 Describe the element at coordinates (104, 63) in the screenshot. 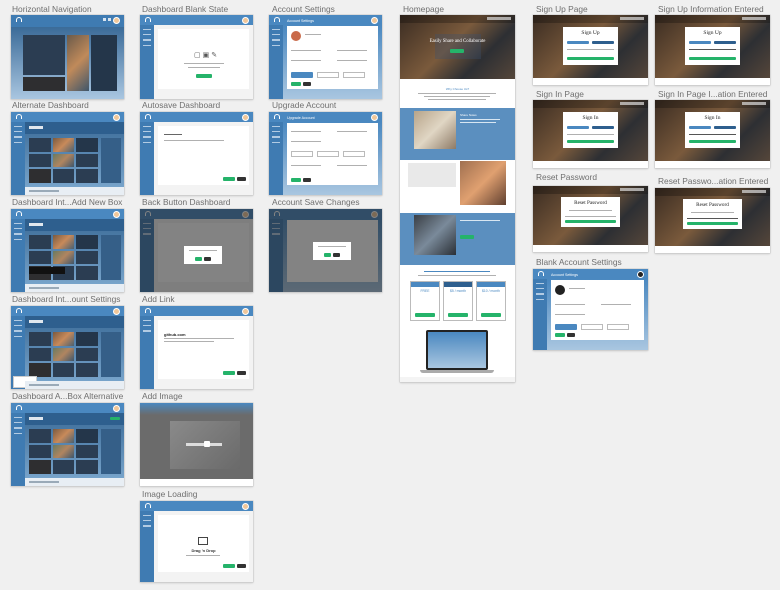

I see `note-card` at that location.